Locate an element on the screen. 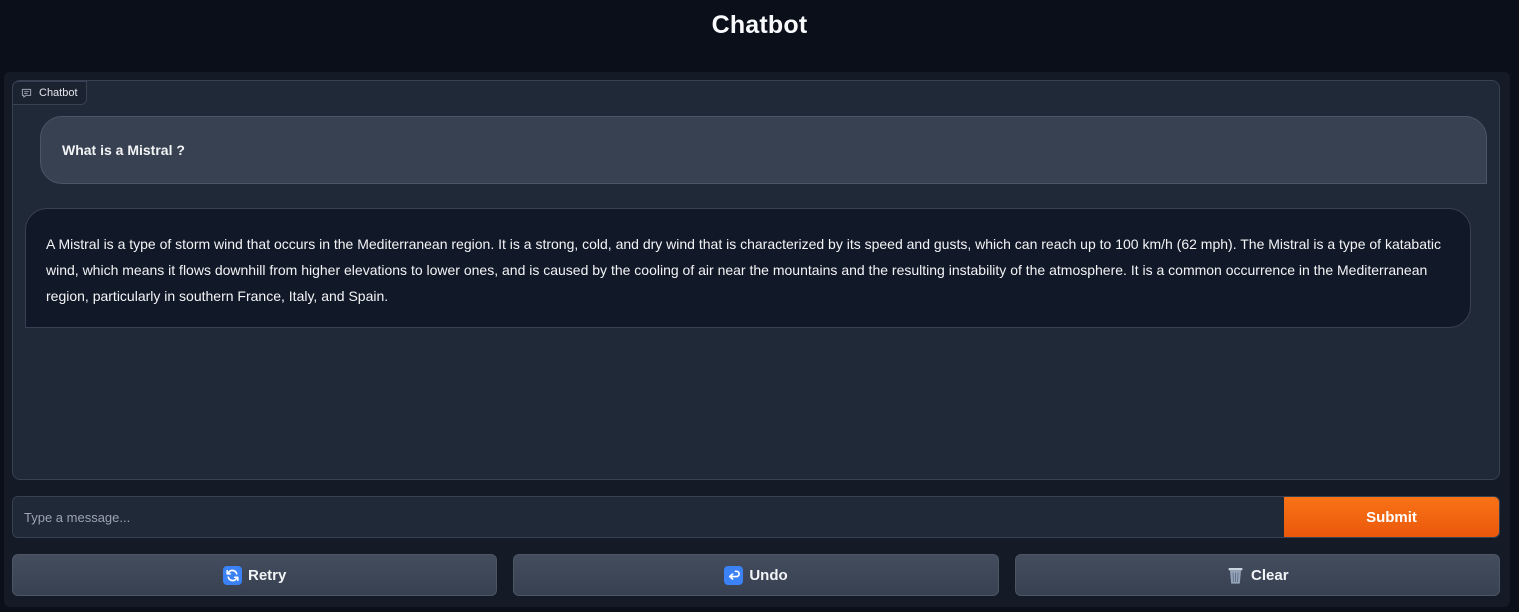 This screenshot has width=1519, height=612. chatbot-label-text: Chatbot is located at coordinates (58, 93).